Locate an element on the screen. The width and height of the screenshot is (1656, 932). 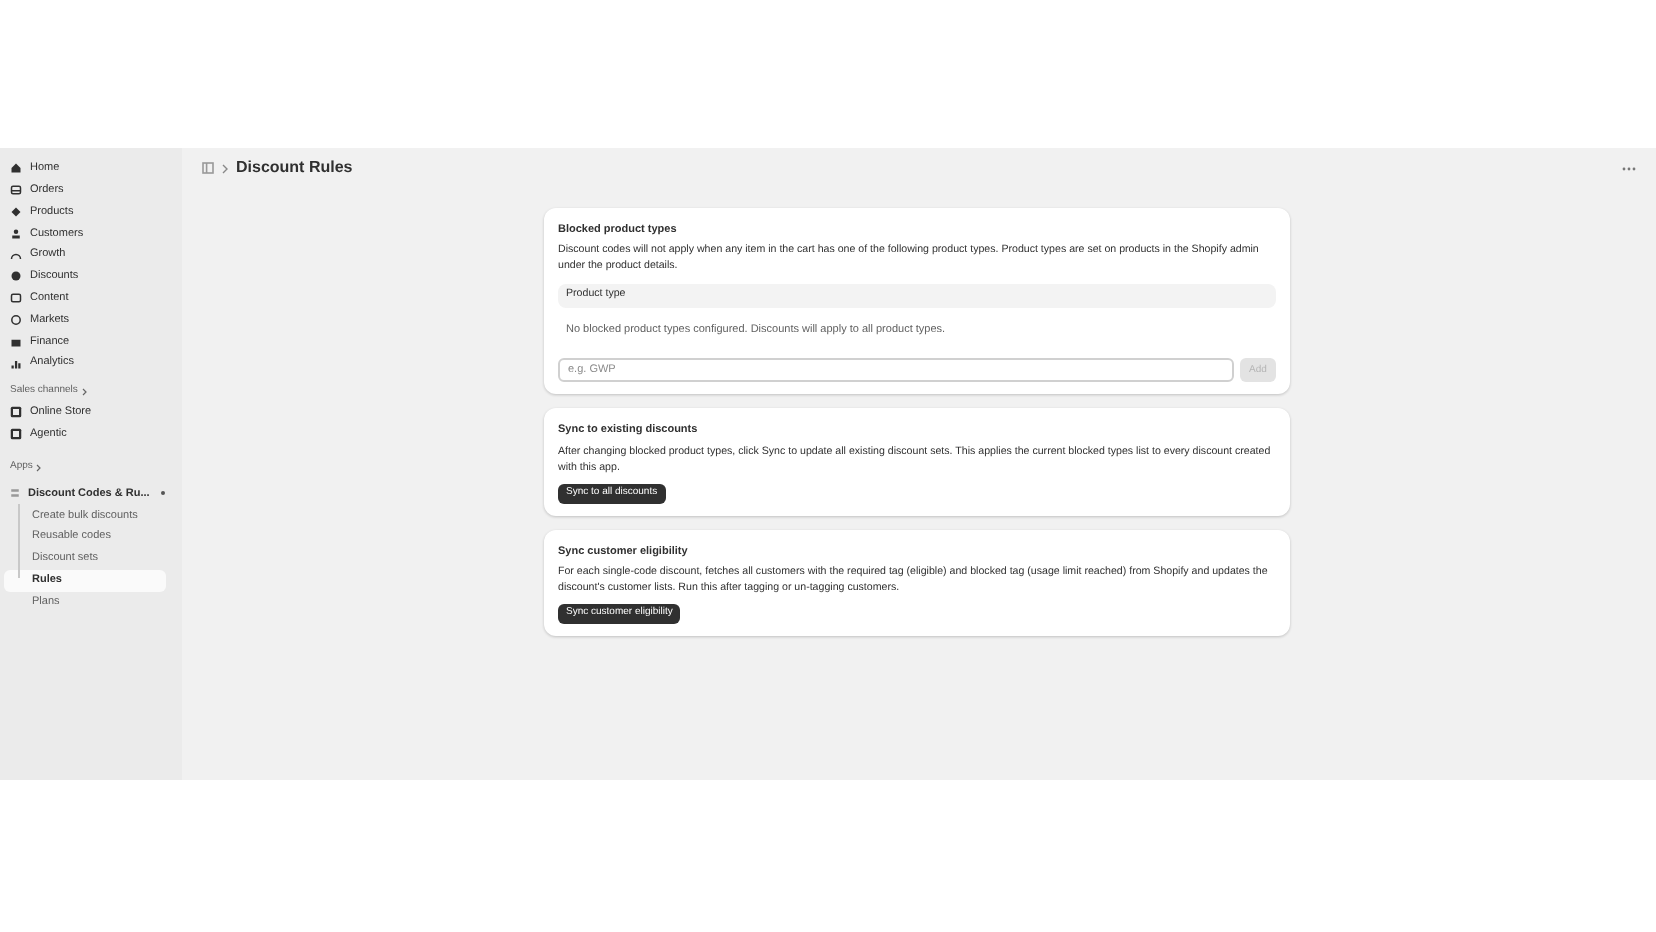
sidebar-toggle-icon is located at coordinates (208, 168).